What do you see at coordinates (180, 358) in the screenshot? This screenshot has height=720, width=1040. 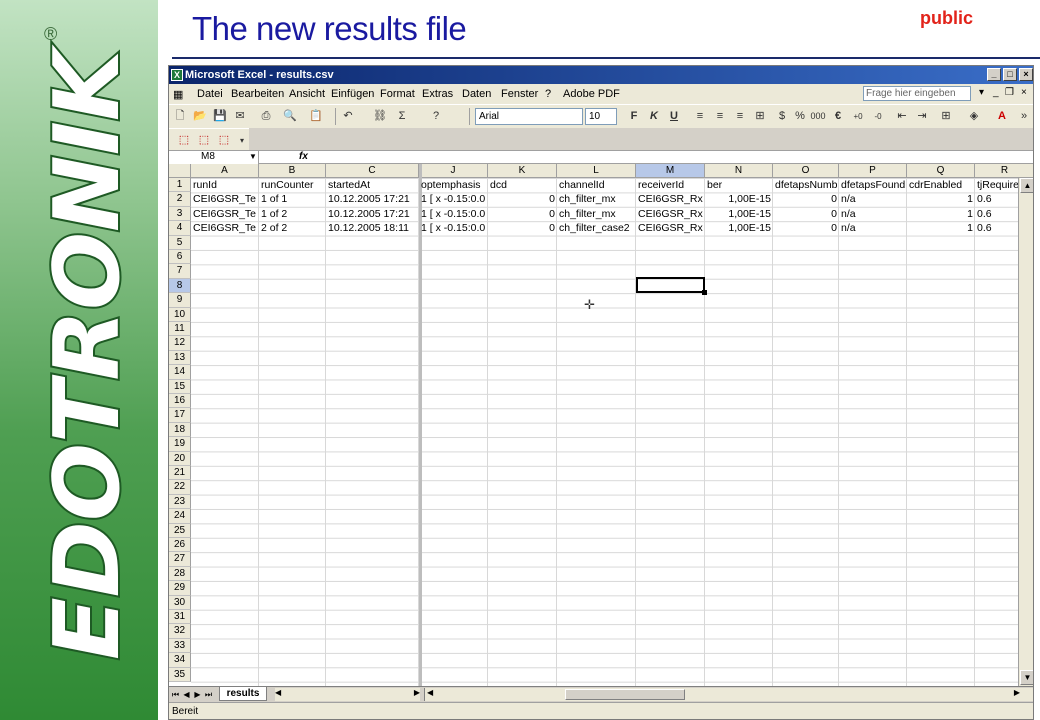 I see `row-header-13: 13` at bounding box center [180, 358].